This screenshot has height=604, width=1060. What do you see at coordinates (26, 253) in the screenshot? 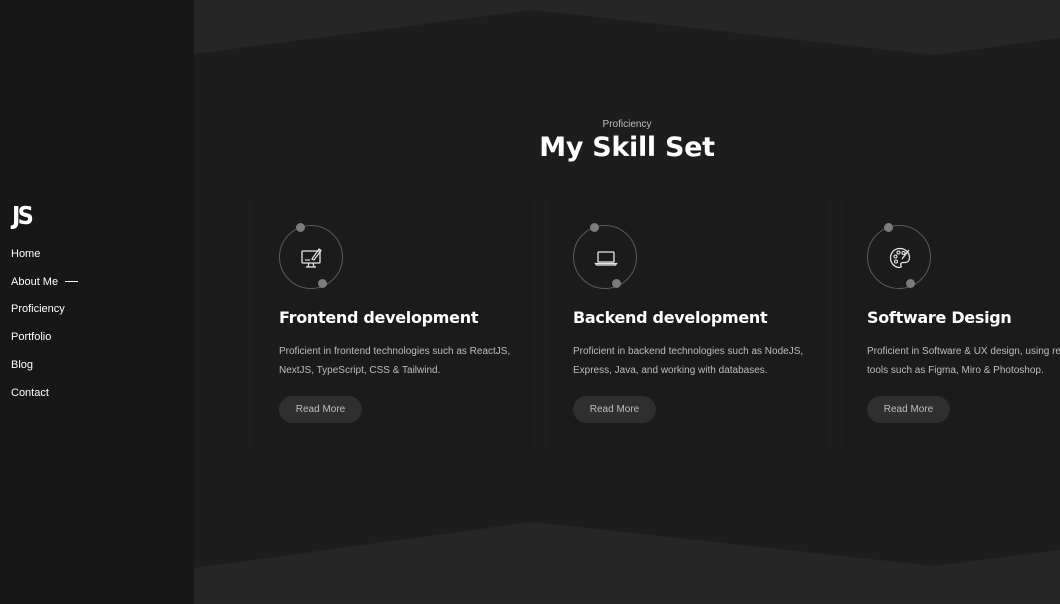
I see `nav-item-label: Home` at bounding box center [26, 253].